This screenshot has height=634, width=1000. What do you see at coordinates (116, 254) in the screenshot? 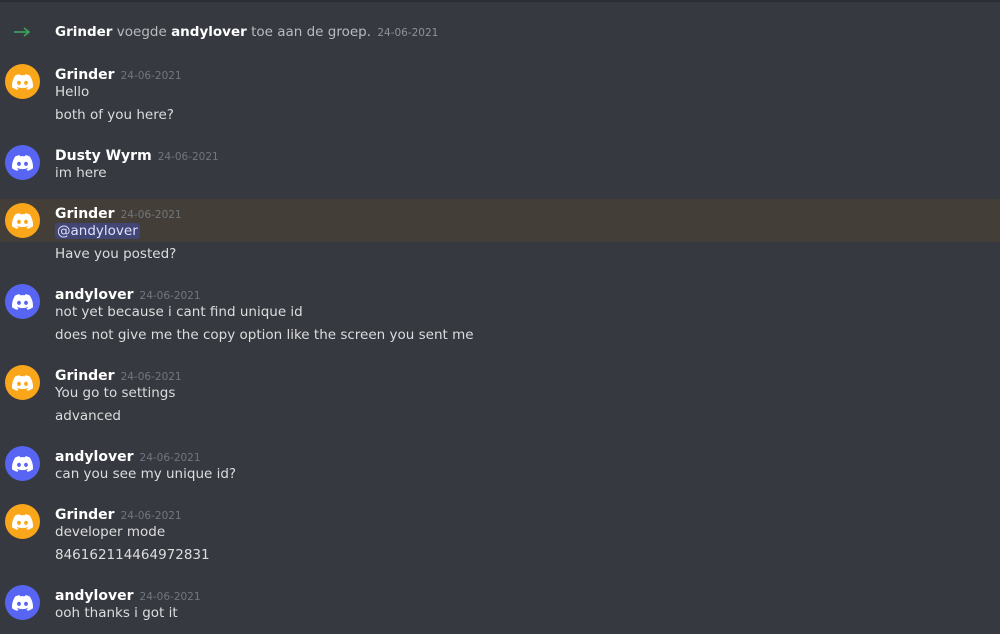
I see `message-text: Have you posted?` at bounding box center [116, 254].